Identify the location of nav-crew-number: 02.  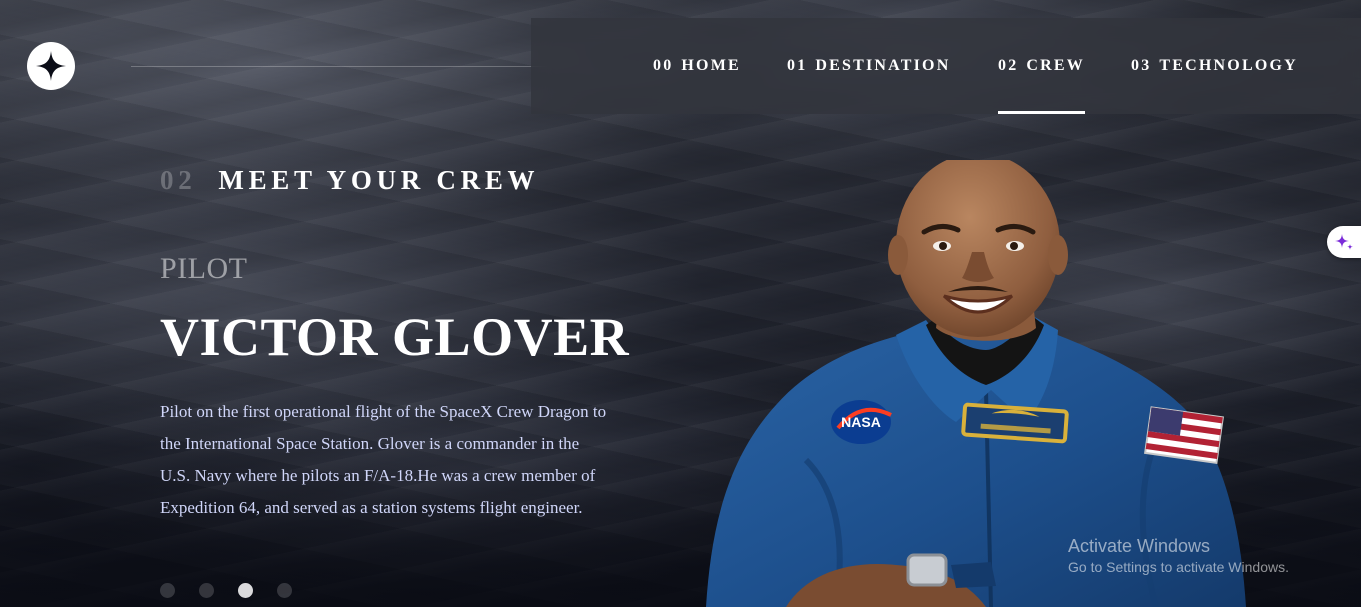
(1008, 65).